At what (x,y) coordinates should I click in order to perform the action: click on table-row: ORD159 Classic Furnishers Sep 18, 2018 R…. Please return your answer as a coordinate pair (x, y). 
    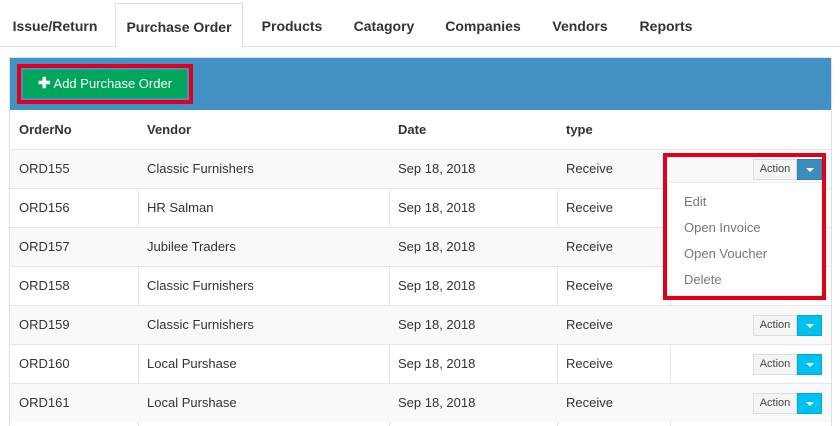
    Looking at the image, I should click on (420, 324).